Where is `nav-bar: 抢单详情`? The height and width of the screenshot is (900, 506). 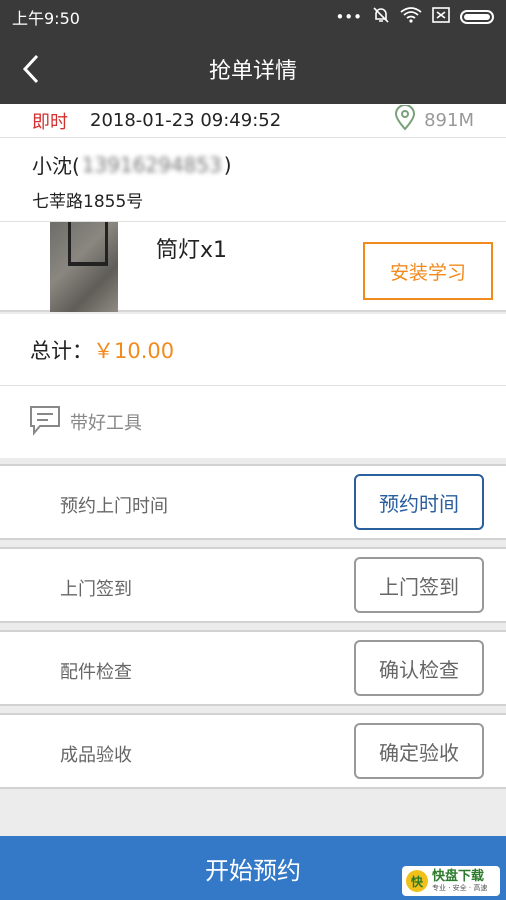 nav-bar: 抢单详情 is located at coordinates (253, 69).